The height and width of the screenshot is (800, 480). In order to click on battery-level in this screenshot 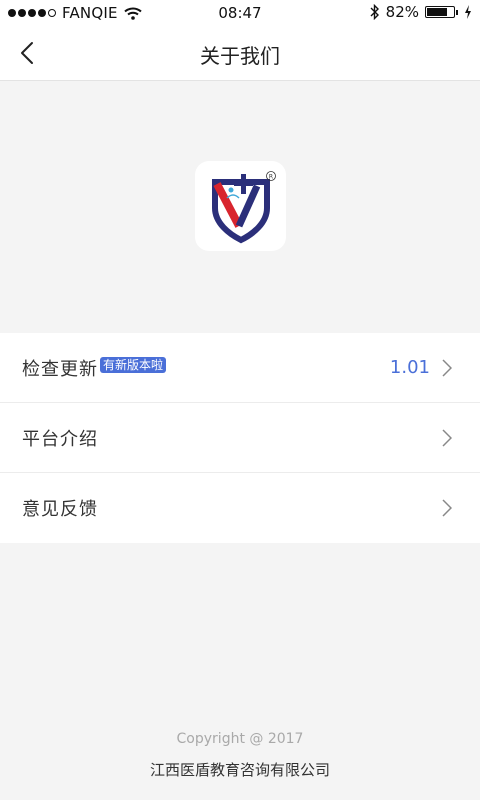, I will do `click(437, 12)`.